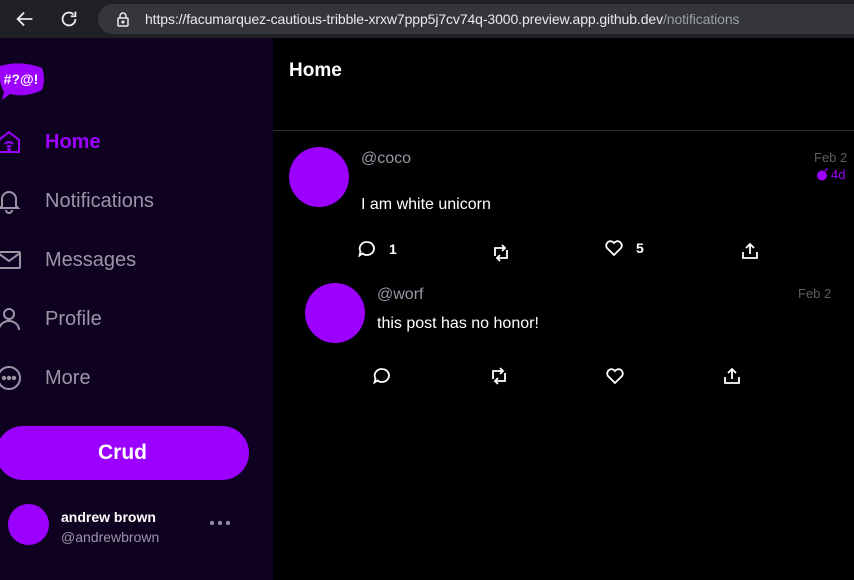 This screenshot has height=580, width=854. I want to click on ellipsis-icon, so click(220, 523).